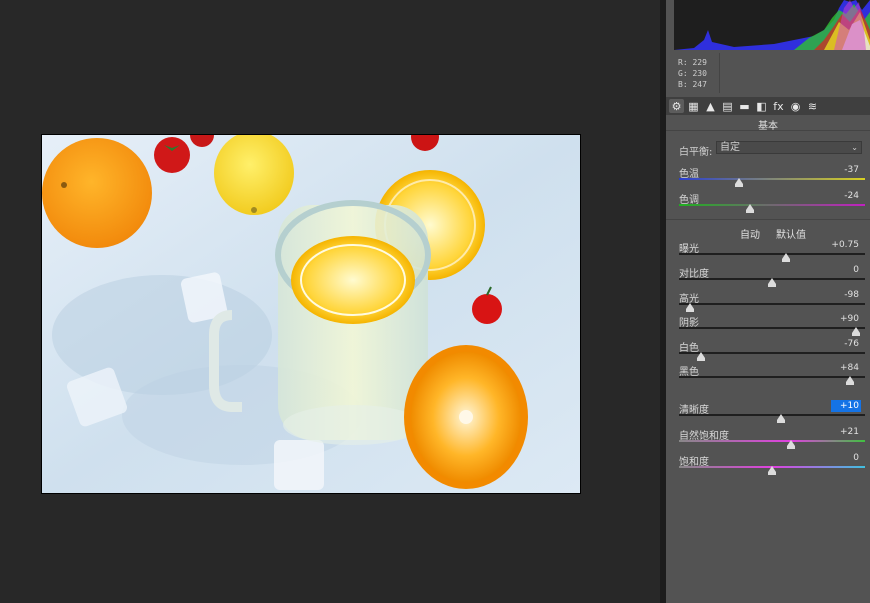  Describe the element at coordinates (772, 254) in the screenshot. I see `exposure-track` at that location.